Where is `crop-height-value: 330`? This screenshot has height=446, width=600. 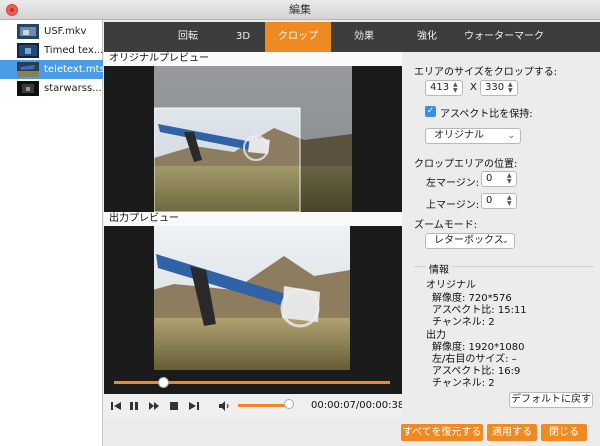
crop-height-value: 330 is located at coordinates (495, 87).